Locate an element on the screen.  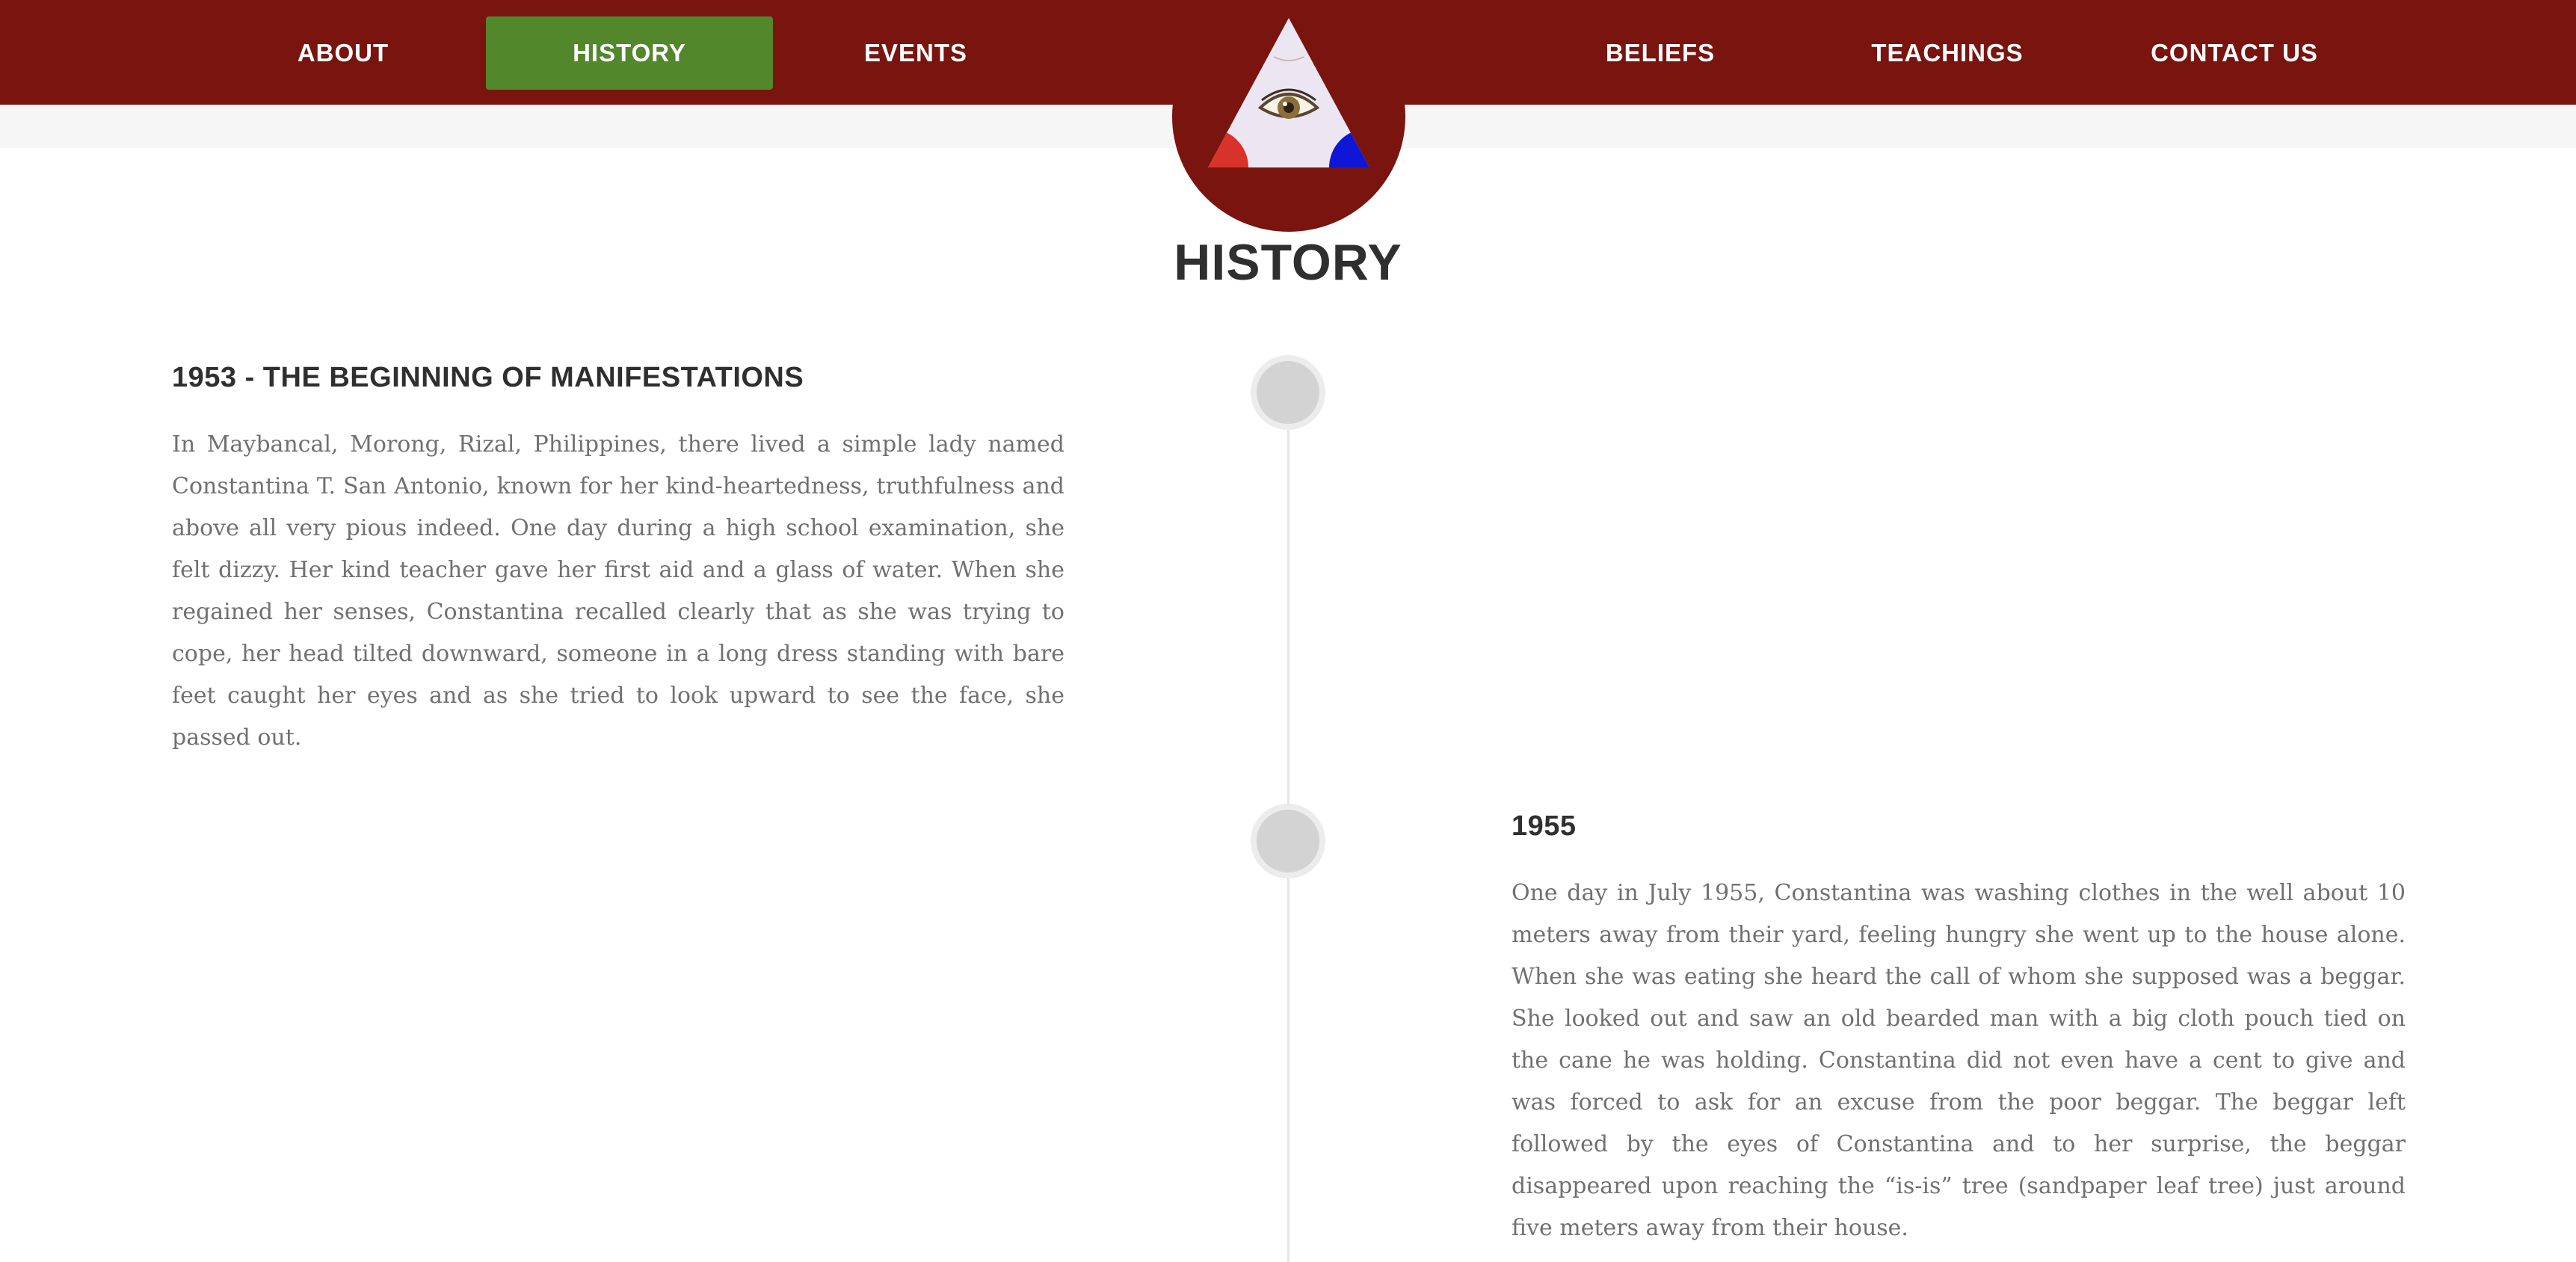
timeline-entry-heading: 1953 - THE BEGINNING OF MANIFESTATIONS is located at coordinates (488, 377).